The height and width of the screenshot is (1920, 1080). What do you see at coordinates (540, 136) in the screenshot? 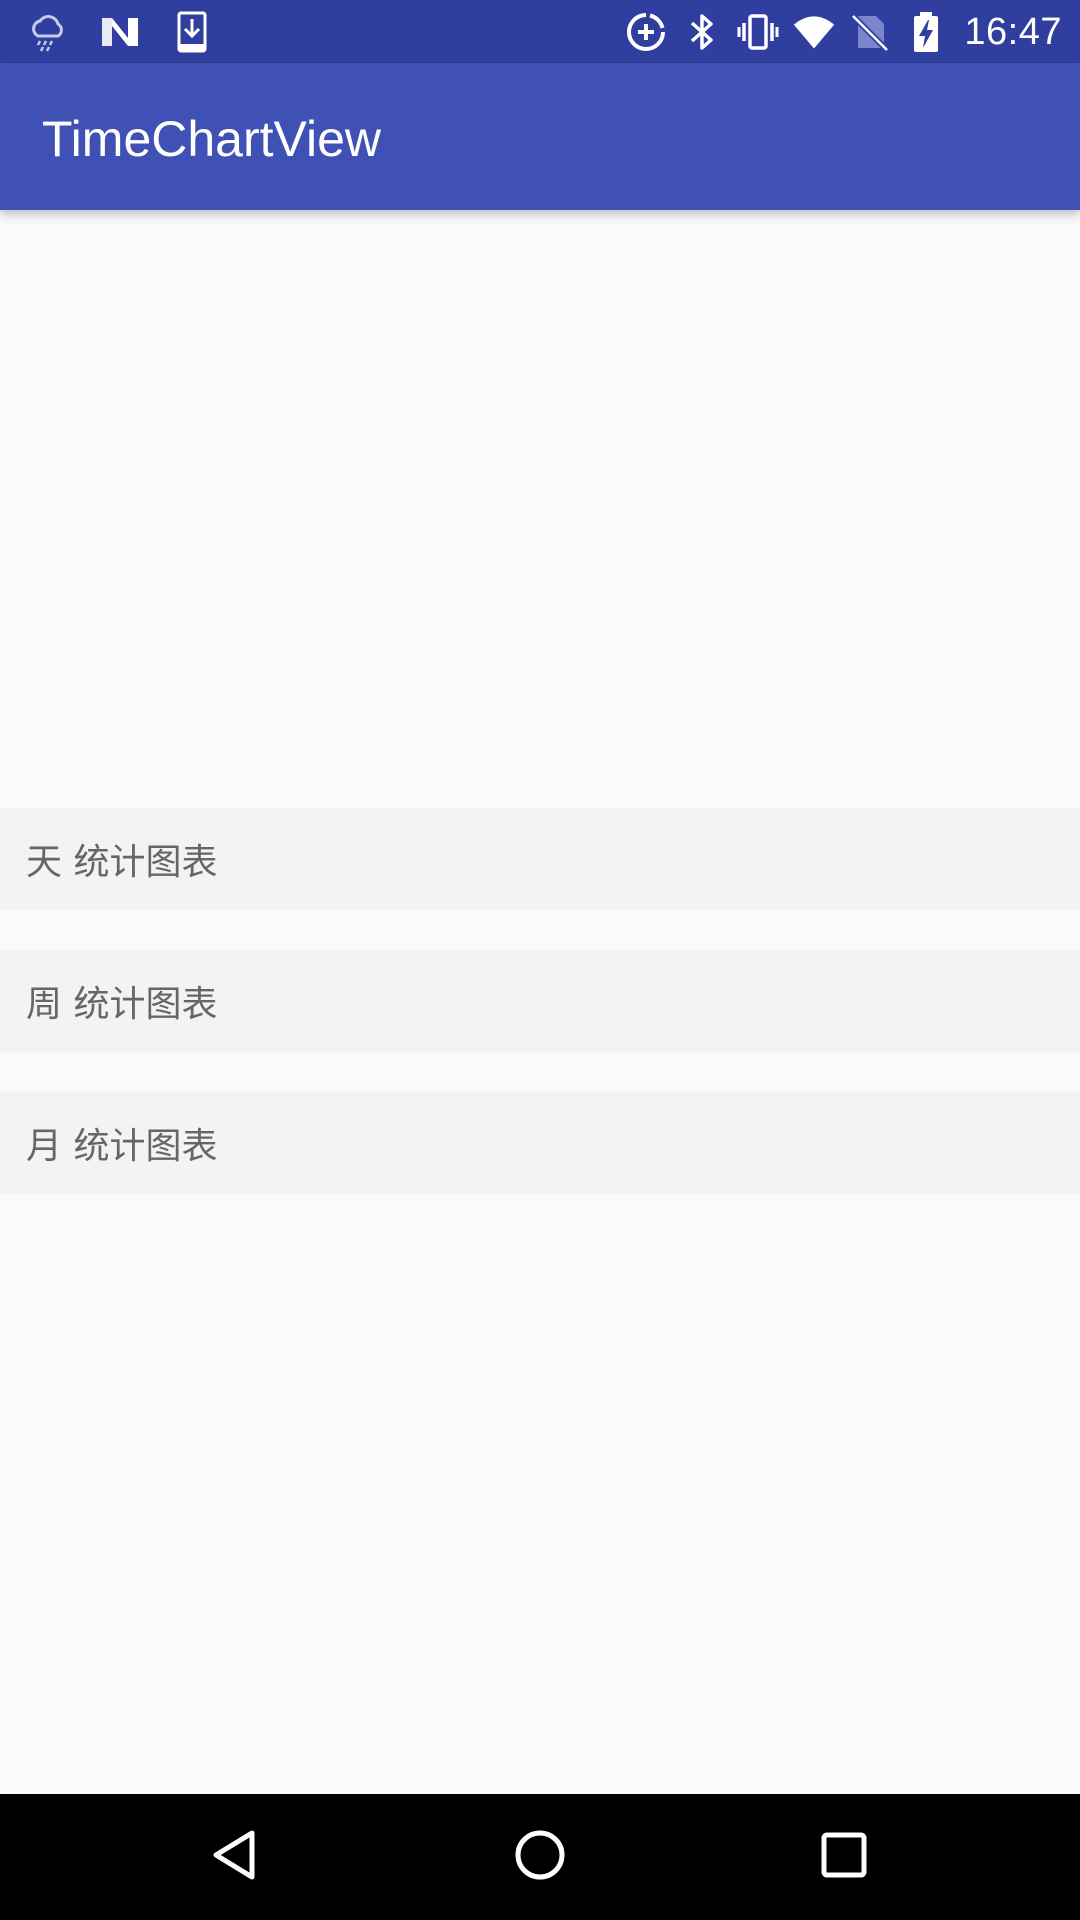
I see `app-bar: TimeChartView` at bounding box center [540, 136].